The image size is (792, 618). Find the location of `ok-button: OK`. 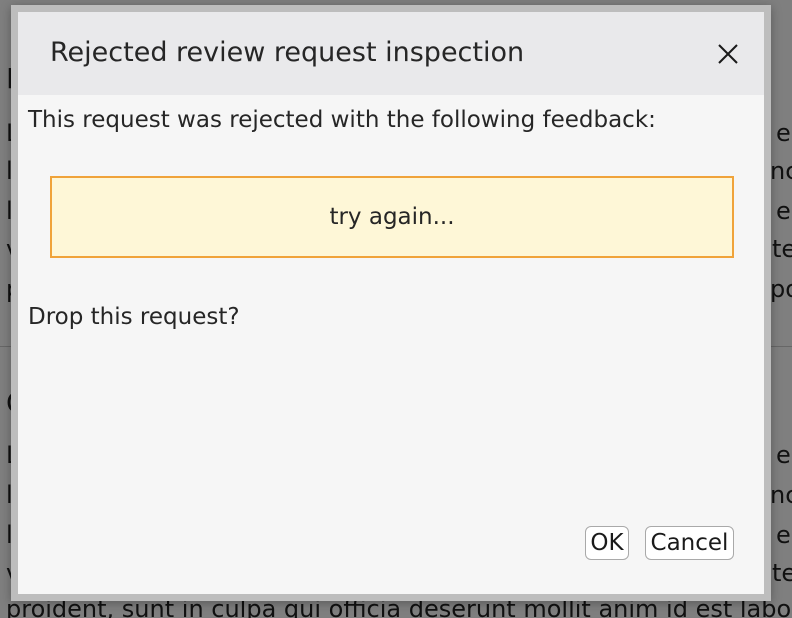

ok-button: OK is located at coordinates (607, 543).